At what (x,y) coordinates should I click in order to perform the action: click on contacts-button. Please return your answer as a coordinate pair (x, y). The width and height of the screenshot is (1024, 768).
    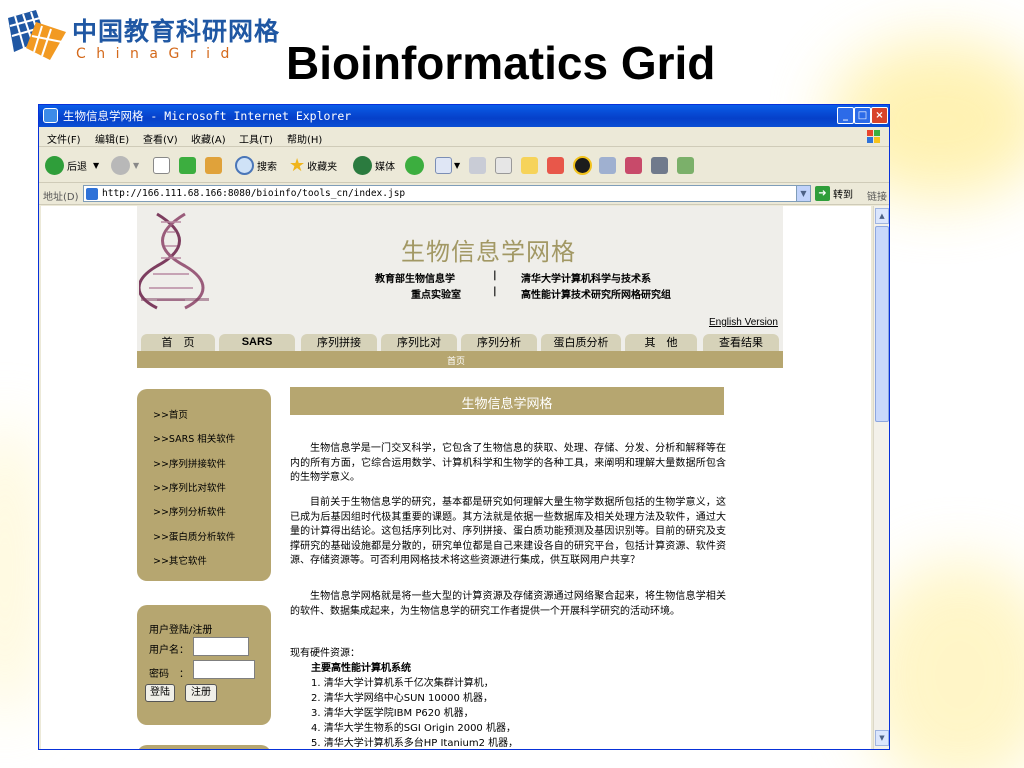
    Looking at the image, I should click on (685, 165).